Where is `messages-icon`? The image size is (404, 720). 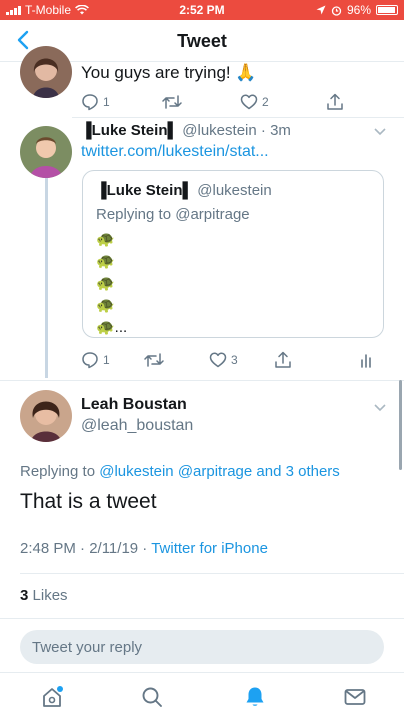 messages-icon is located at coordinates (355, 697).